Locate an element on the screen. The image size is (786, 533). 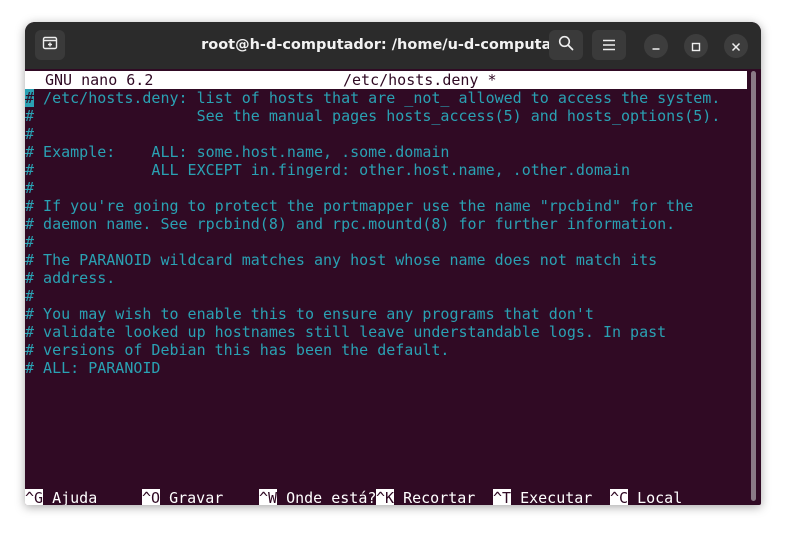
shortcut-key: ^C is located at coordinates (619, 497).